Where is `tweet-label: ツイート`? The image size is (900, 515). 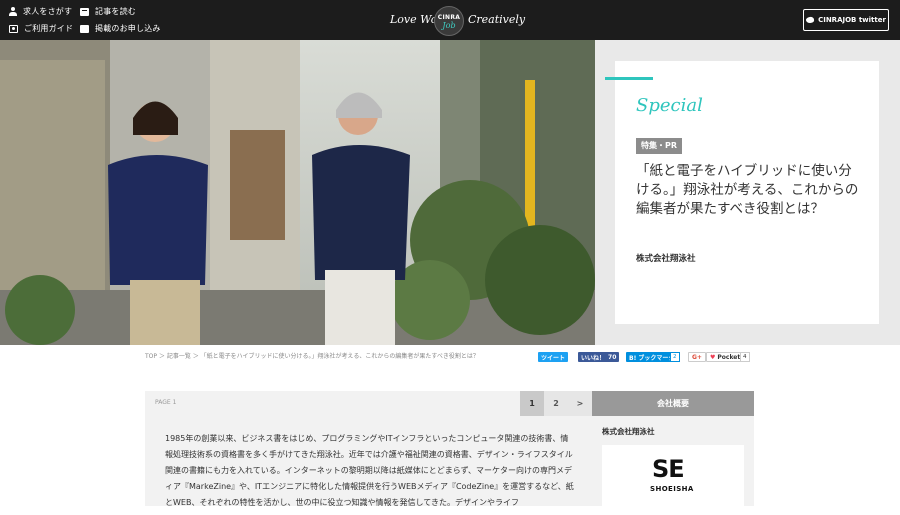
tweet-label: ツイート is located at coordinates (553, 358).